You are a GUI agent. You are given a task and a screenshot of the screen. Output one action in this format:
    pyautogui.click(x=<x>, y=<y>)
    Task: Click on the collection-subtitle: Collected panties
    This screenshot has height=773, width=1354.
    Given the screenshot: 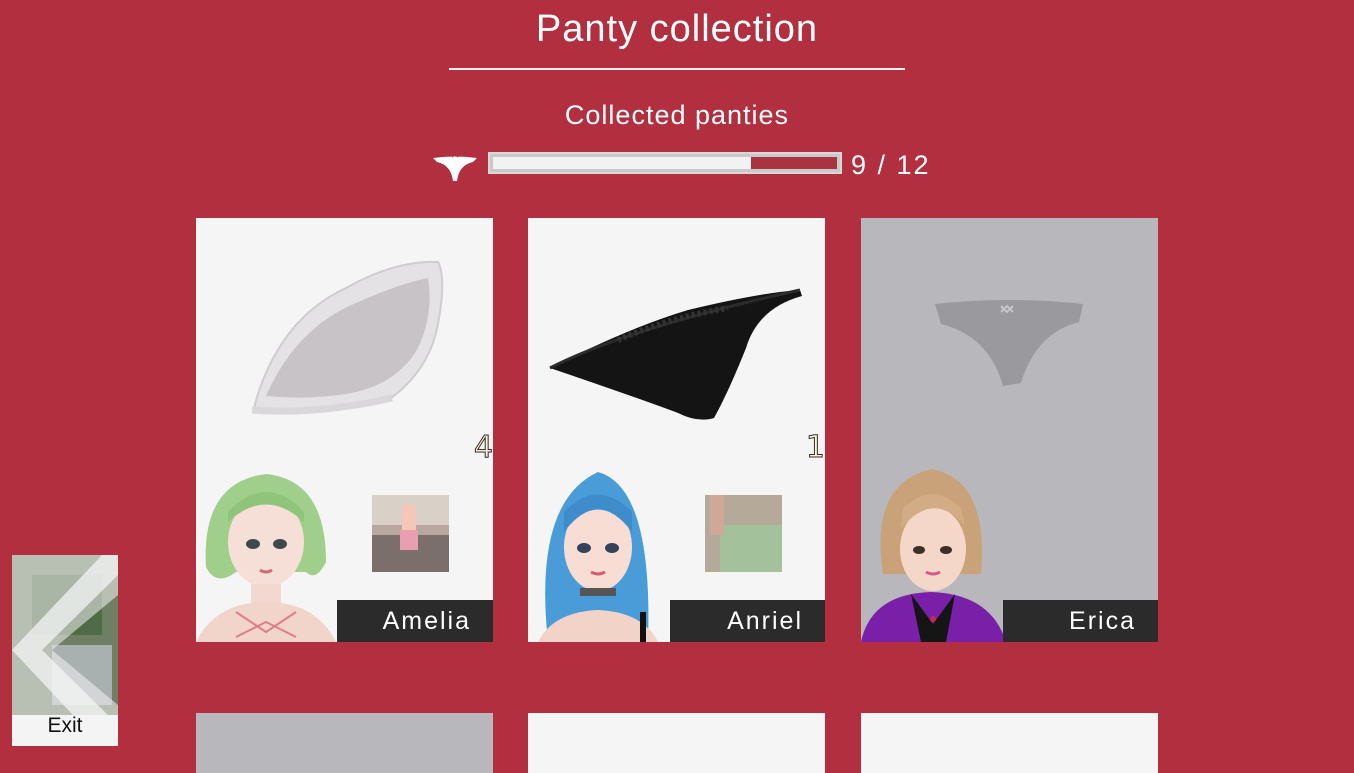 What is the action you would take?
    pyautogui.click(x=677, y=115)
    